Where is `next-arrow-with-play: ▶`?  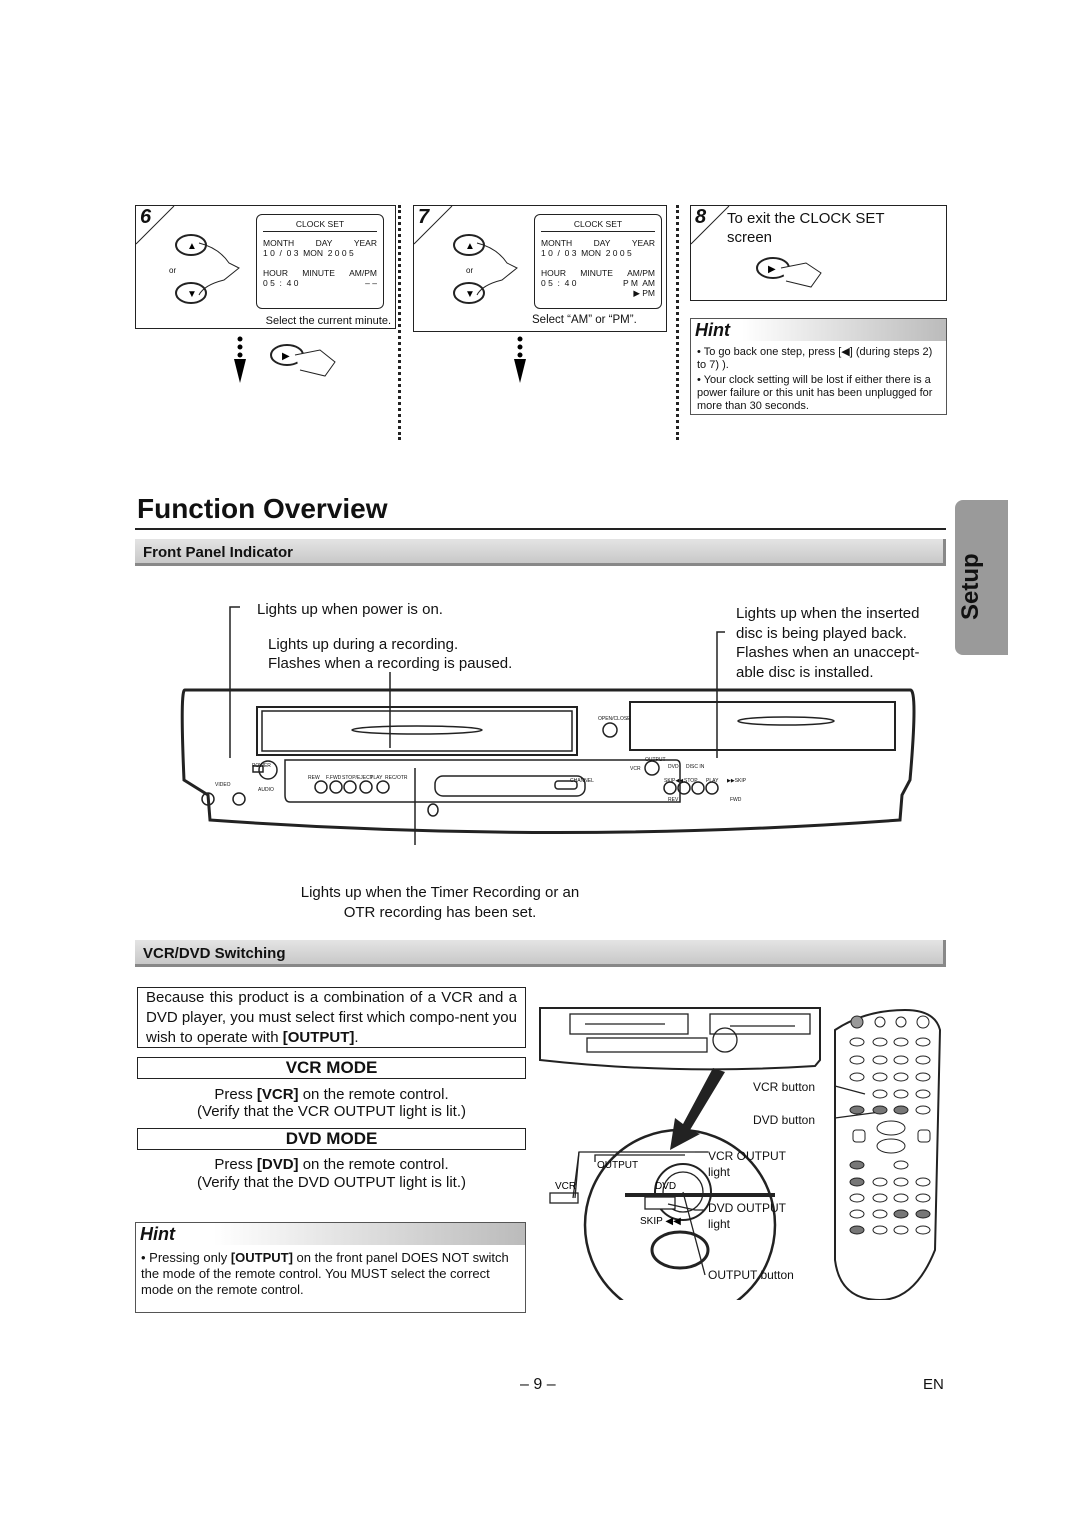
next-arrow-with-play: ▶ is located at coordinates (285, 359).